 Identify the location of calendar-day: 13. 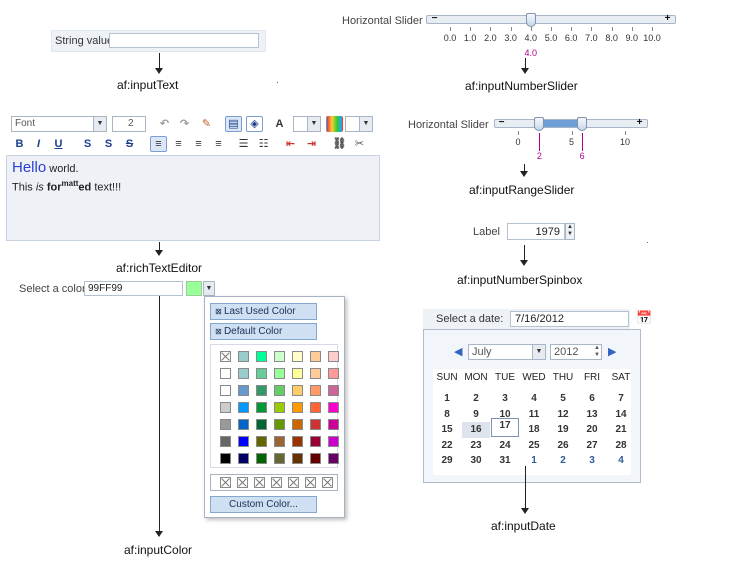
(591, 414).